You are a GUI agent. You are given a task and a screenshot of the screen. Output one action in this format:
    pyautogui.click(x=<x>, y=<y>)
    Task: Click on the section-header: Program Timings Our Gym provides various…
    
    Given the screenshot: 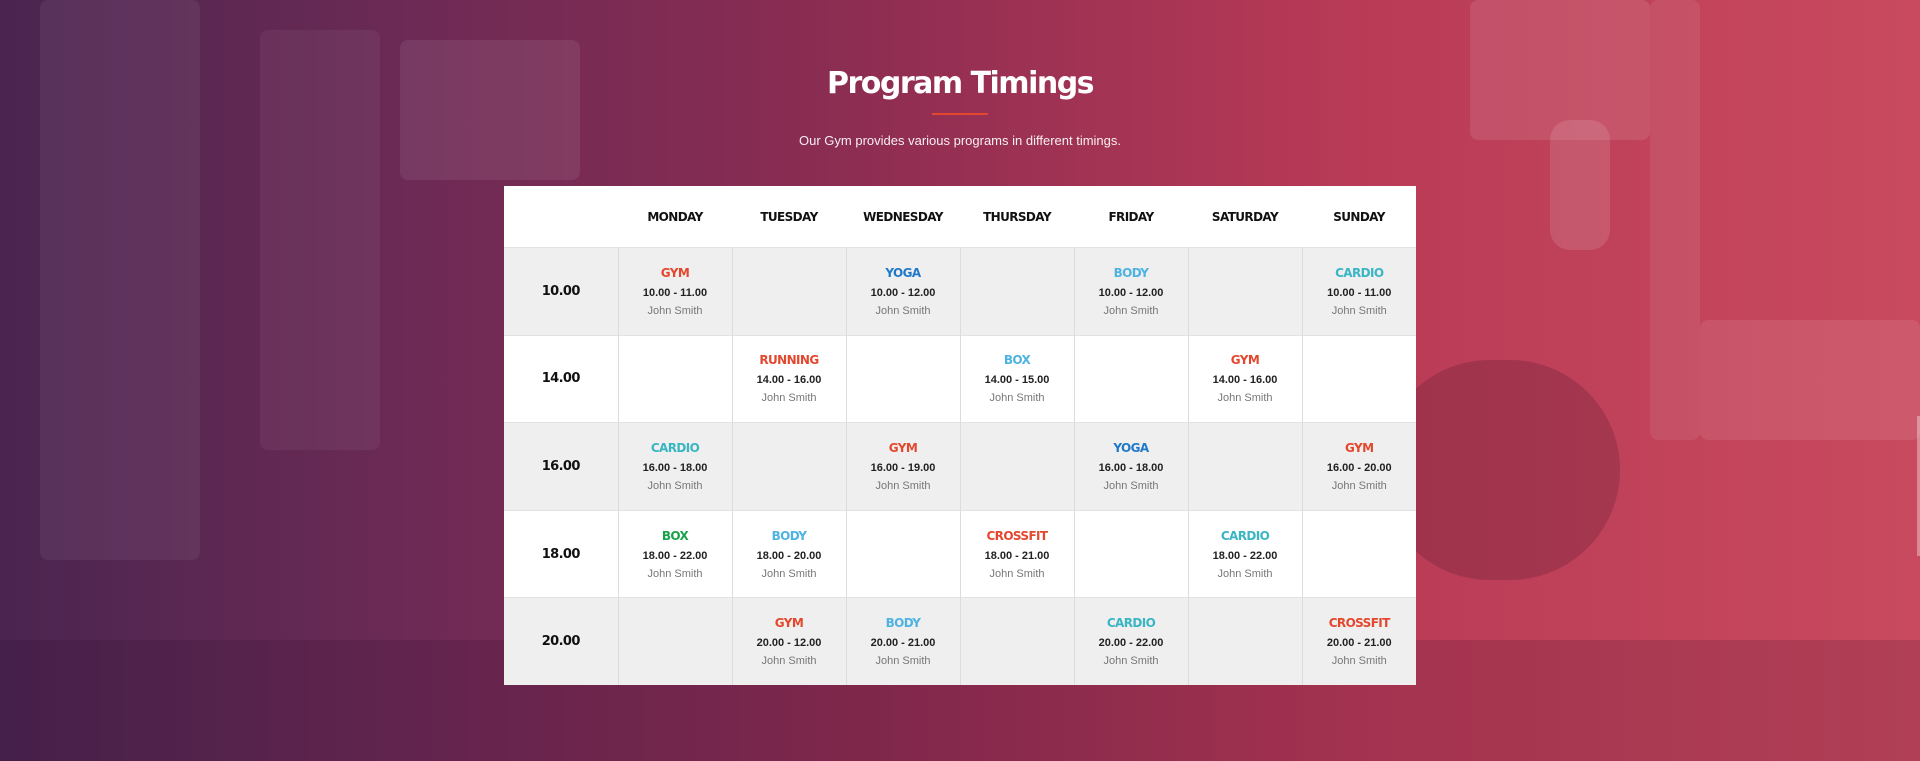 What is the action you would take?
    pyautogui.click(x=960, y=105)
    